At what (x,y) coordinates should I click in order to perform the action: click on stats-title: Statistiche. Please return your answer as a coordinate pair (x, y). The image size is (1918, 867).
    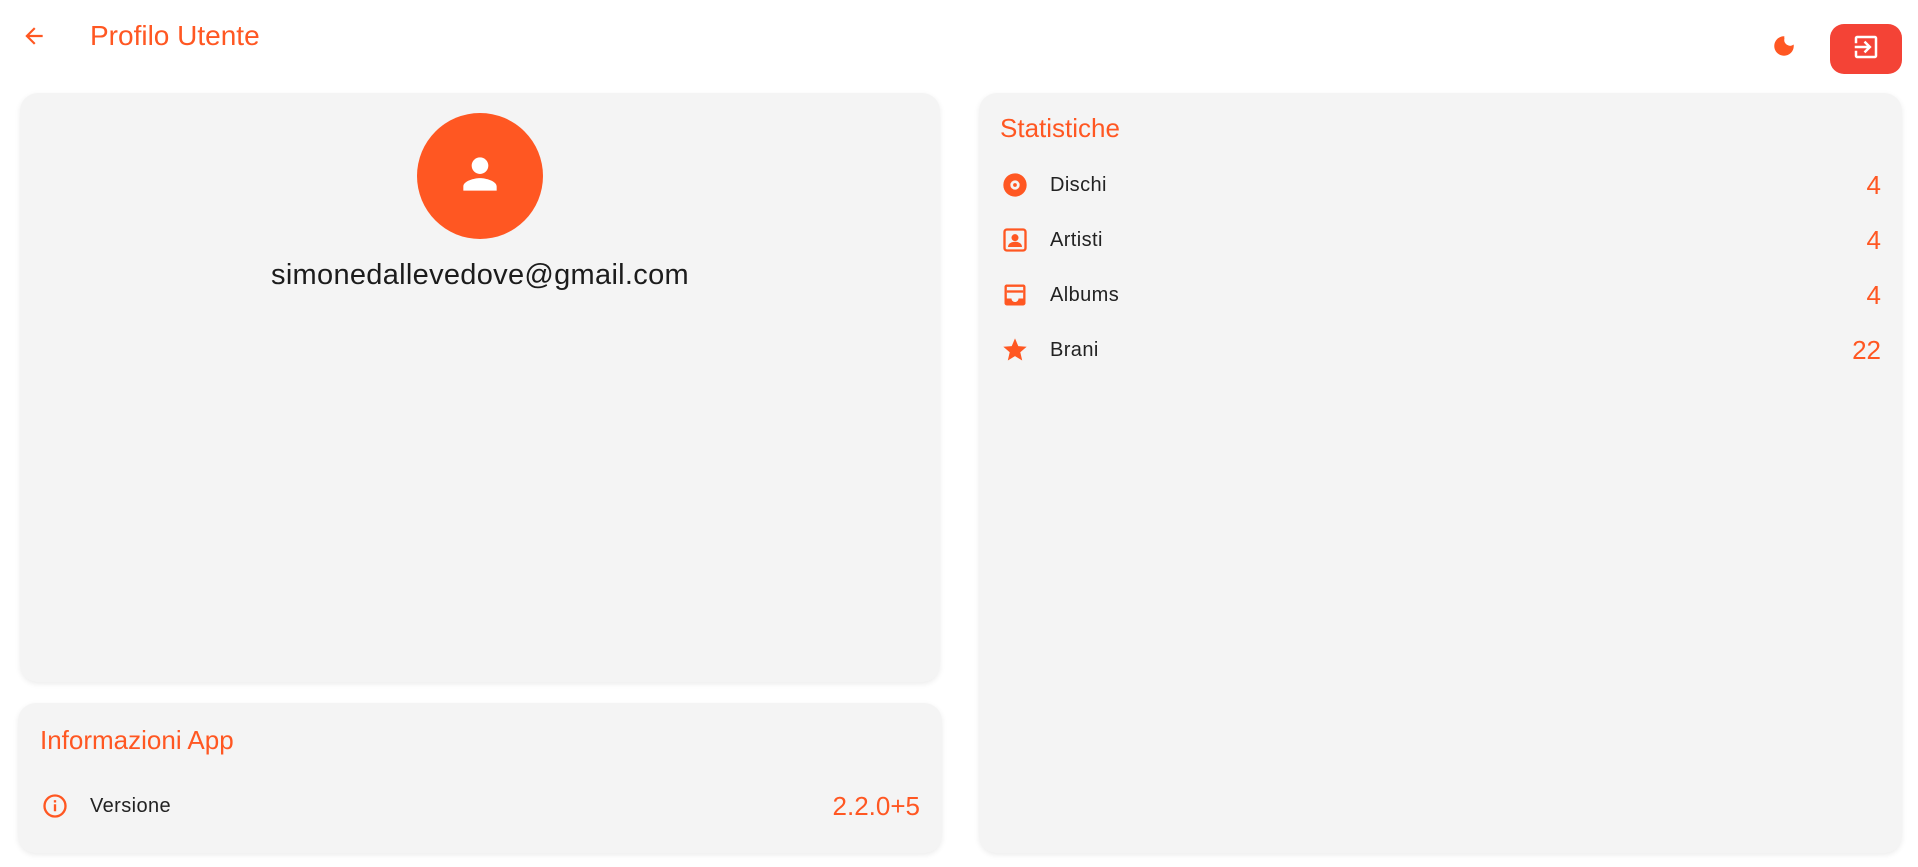
    Looking at the image, I should click on (1060, 128).